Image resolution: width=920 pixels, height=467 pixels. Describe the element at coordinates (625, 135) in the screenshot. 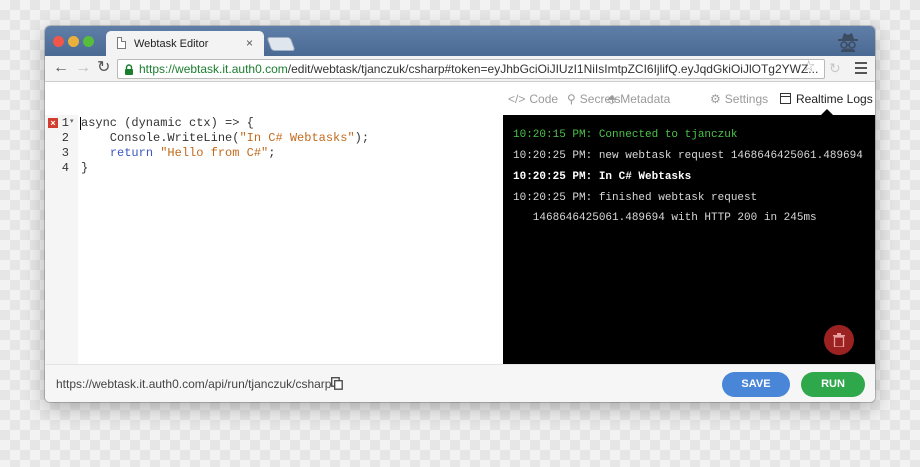

I see `log-line: 10:20:15 PM: Connected to tjanczuk` at that location.